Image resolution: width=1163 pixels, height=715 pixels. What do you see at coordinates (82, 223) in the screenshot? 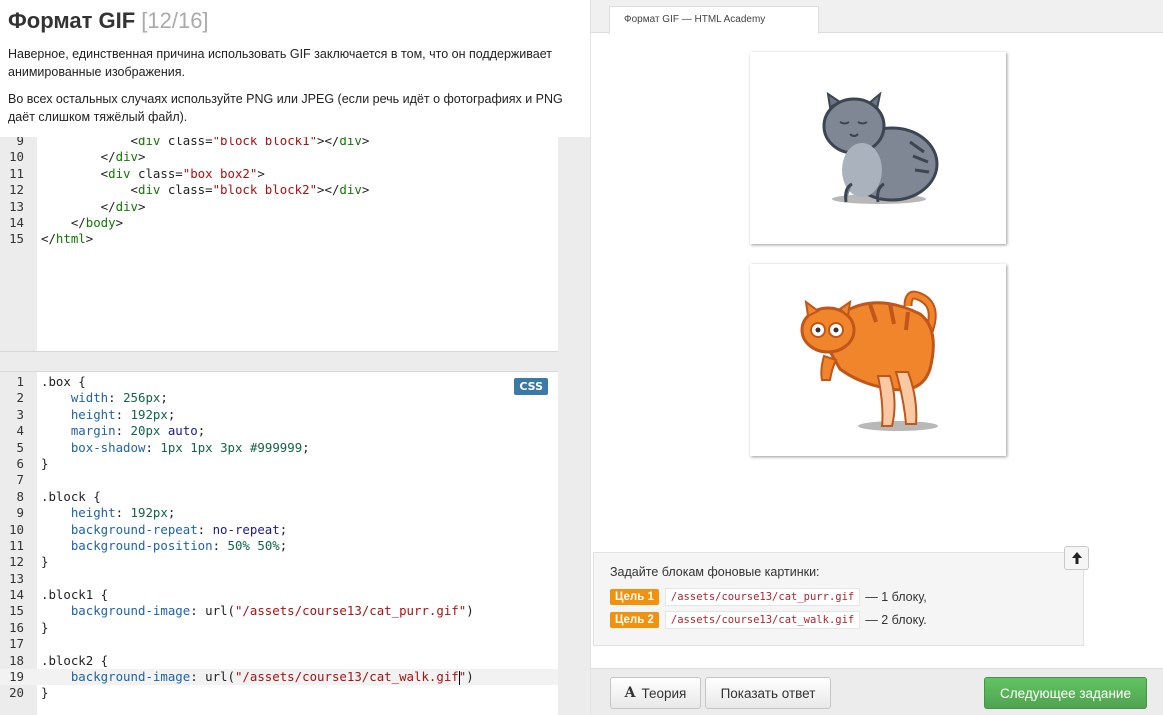
I see `code-text: </body>` at bounding box center [82, 223].